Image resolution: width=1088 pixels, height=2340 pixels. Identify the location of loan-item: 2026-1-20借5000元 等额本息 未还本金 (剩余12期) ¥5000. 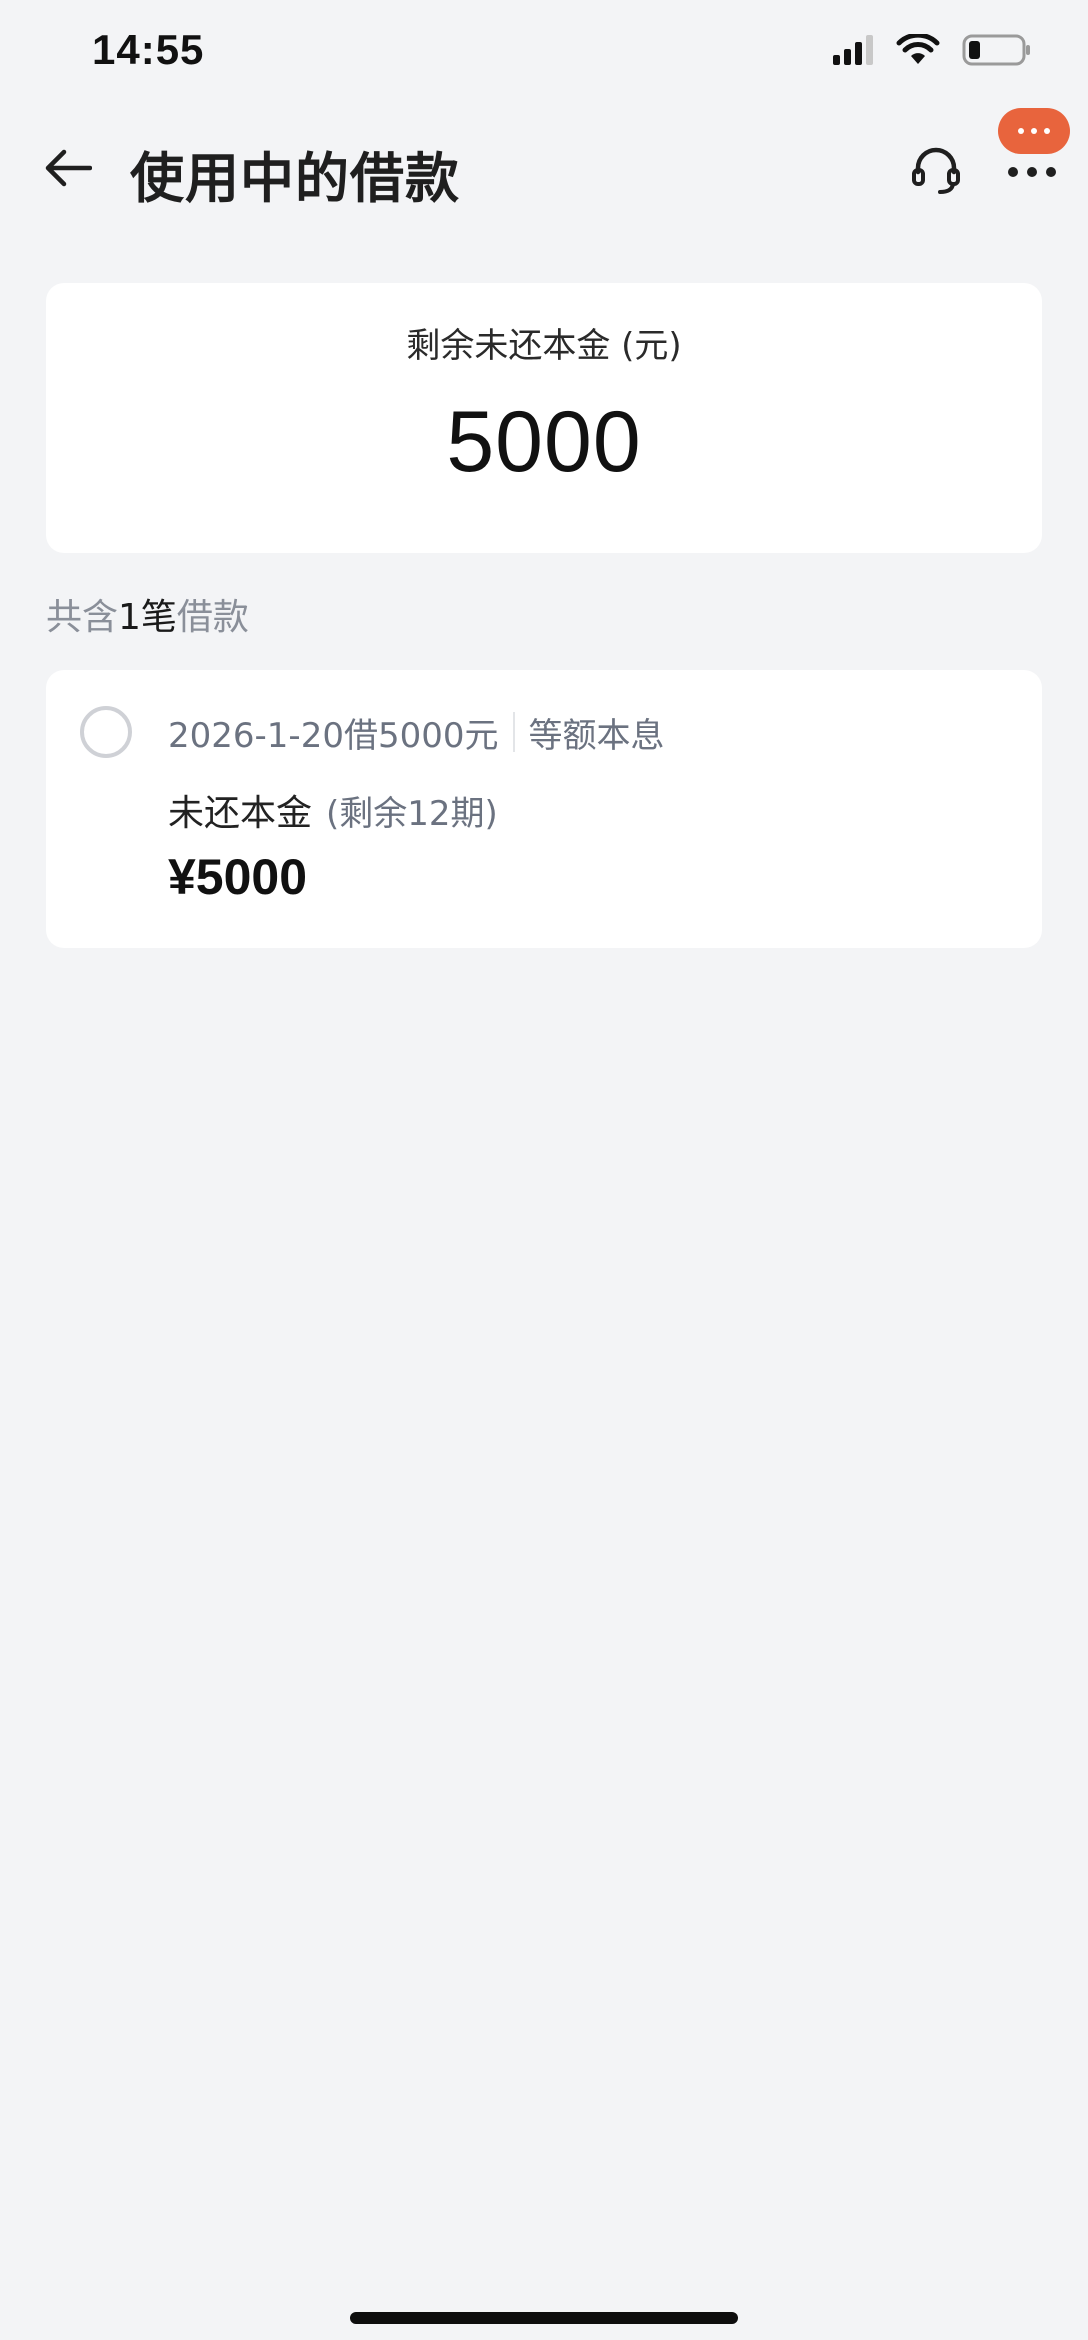
(544, 809).